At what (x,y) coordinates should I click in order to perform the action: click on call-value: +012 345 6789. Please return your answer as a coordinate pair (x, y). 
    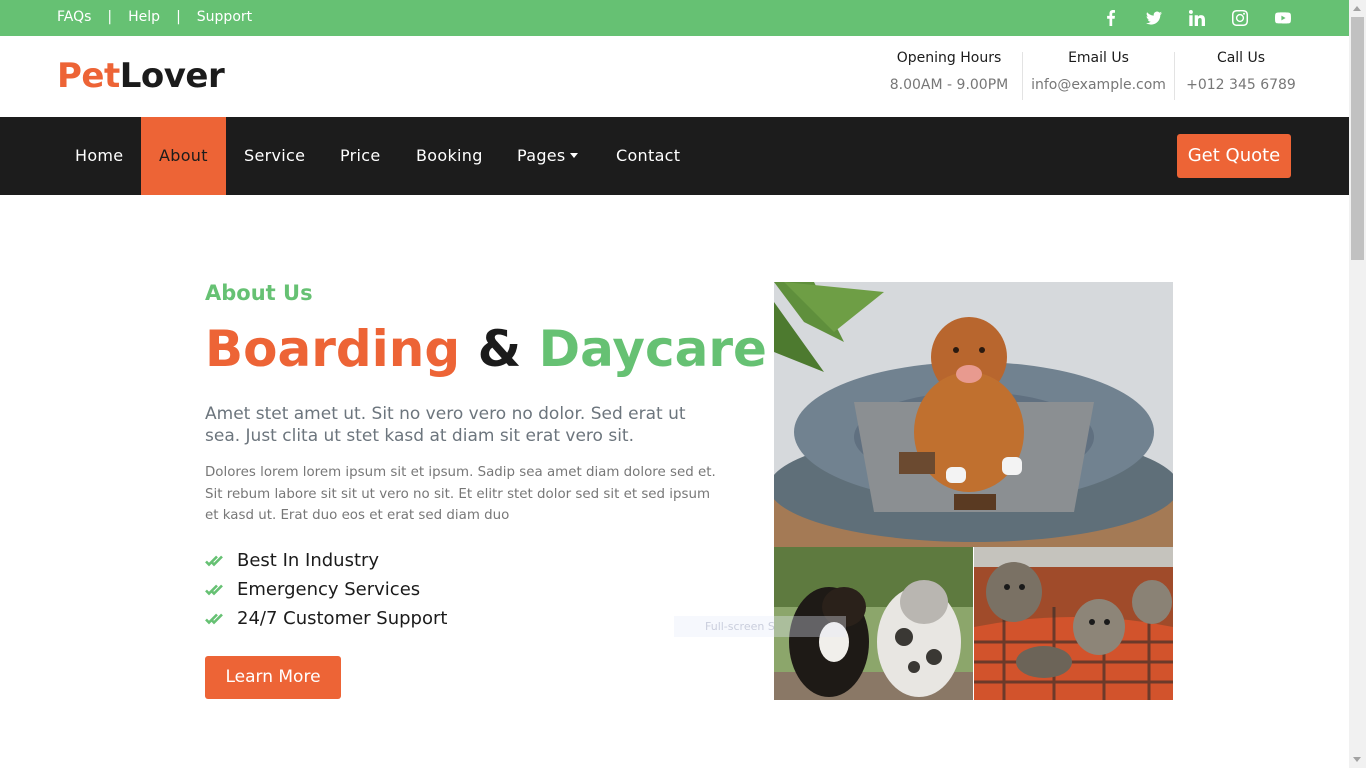
    Looking at the image, I should click on (1241, 85).